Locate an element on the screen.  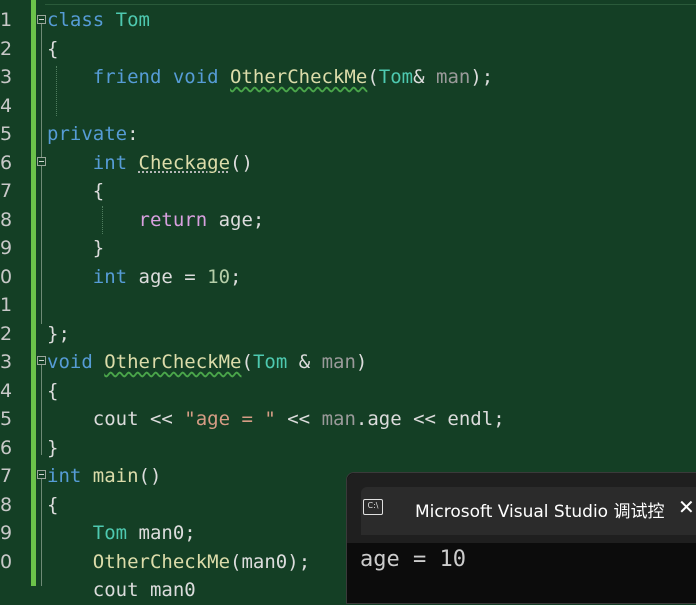
fold-toggle-checkage is located at coordinates (41, 161).